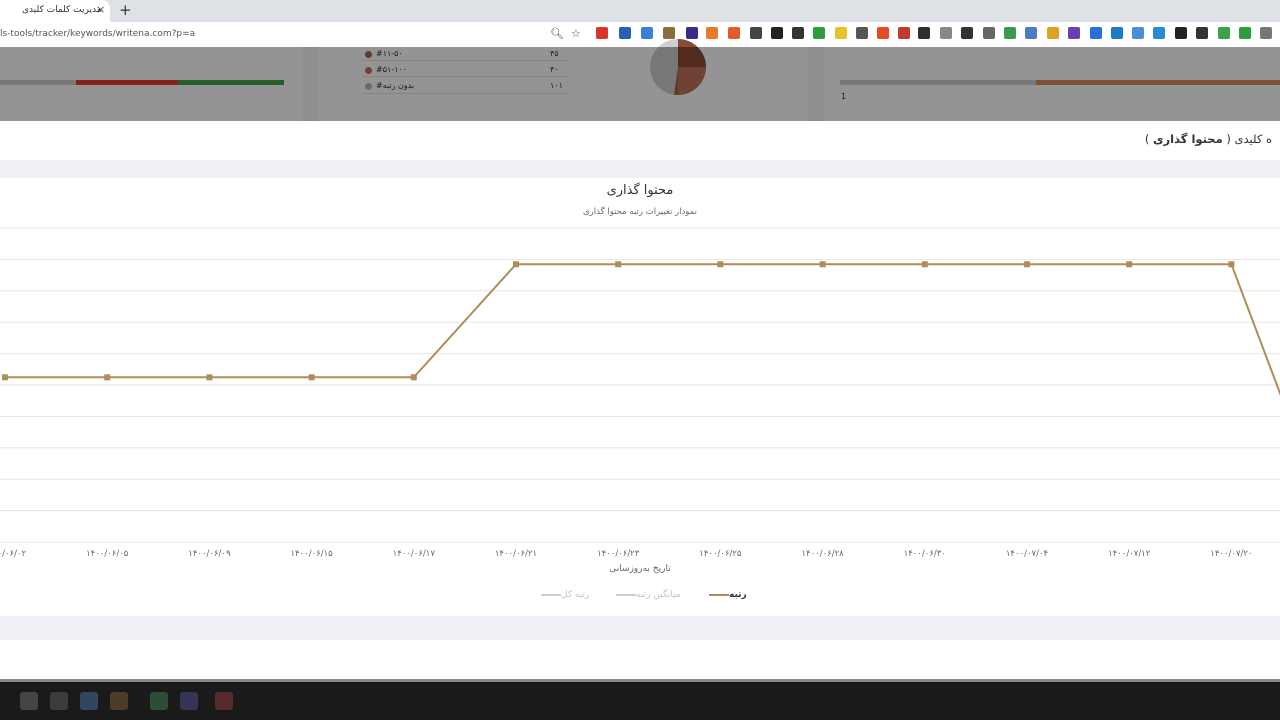  What do you see at coordinates (557, 33) in the screenshot?
I see `zoom-icon: 🔍︎` at bounding box center [557, 33].